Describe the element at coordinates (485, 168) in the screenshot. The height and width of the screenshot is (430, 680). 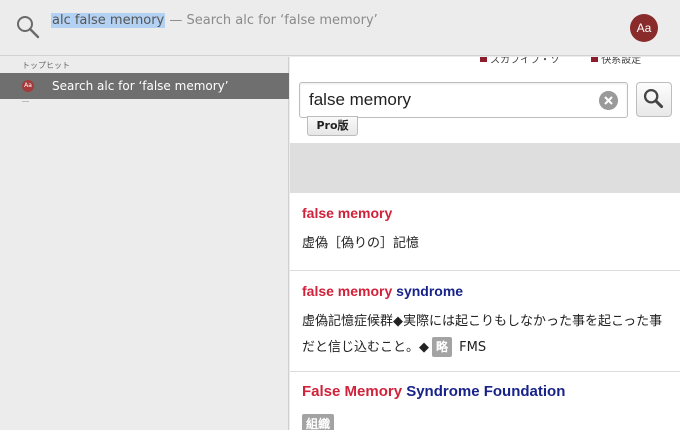
I see `ad-banner-area` at that location.